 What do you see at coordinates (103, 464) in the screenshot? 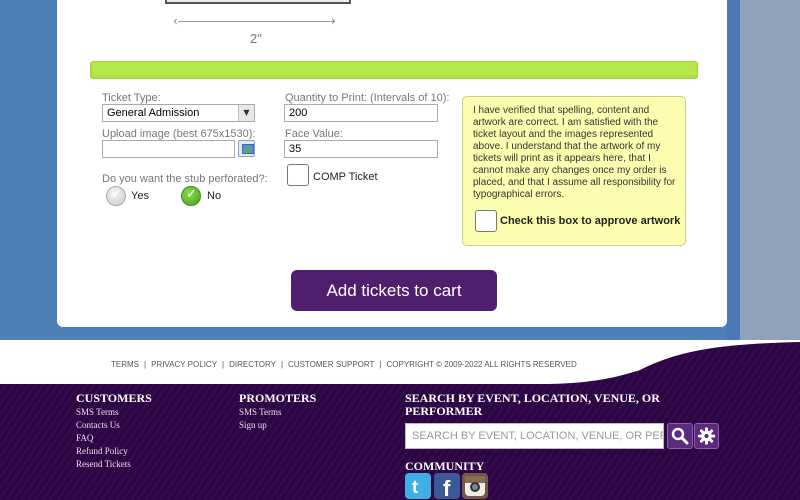
I see `customers-resend-tickets-link: Resend Tickets` at bounding box center [103, 464].